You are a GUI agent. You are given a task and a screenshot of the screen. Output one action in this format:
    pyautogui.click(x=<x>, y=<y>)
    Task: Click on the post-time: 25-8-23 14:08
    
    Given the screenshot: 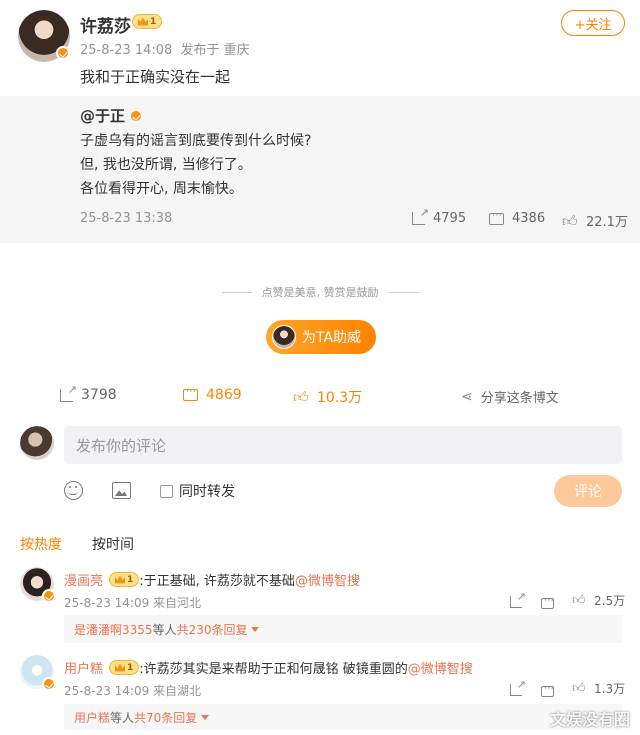 What is the action you would take?
    pyautogui.click(x=126, y=50)
    